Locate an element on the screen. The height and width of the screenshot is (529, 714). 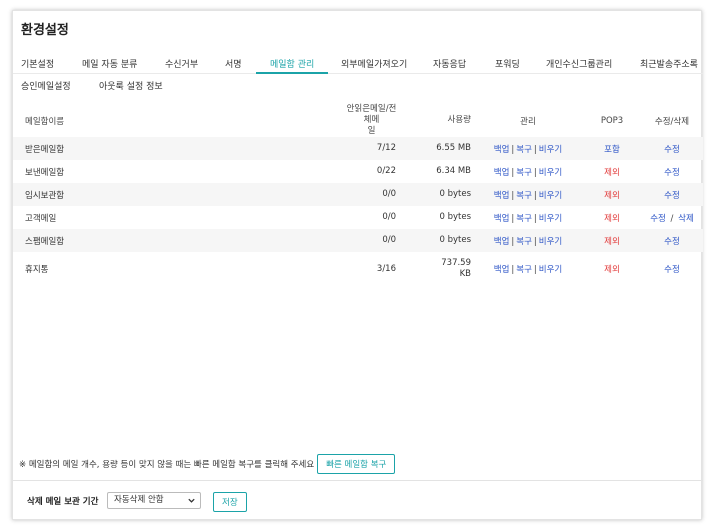
mailbox-size-value: 737.59 is located at coordinates (456, 263).